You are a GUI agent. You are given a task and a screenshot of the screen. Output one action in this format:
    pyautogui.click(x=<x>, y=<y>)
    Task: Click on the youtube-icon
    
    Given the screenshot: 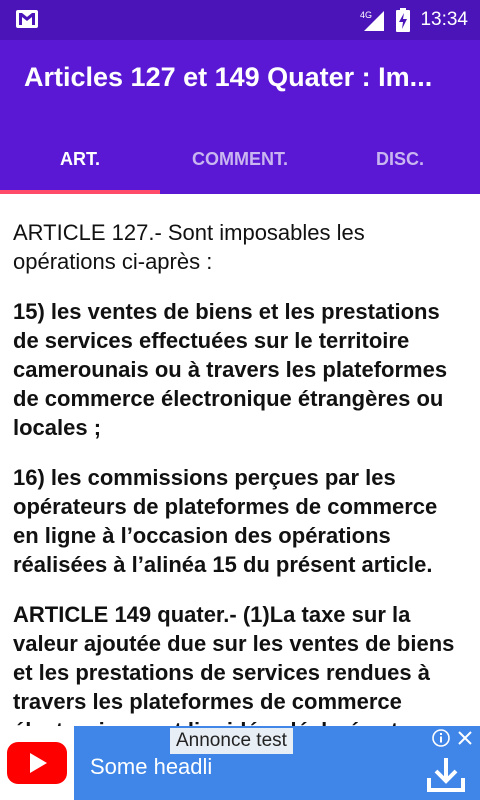 What is the action you would take?
    pyautogui.click(x=37, y=763)
    